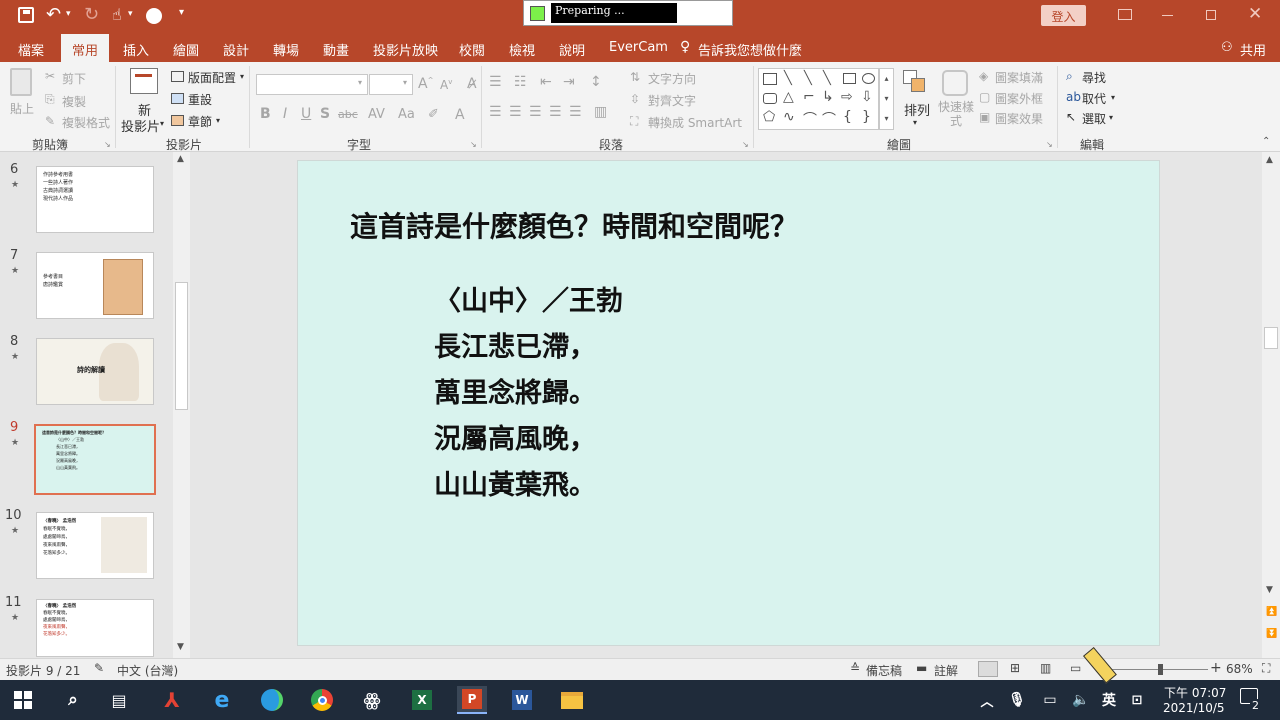 This screenshot has height=720, width=1280. What do you see at coordinates (1167, 15) in the screenshot?
I see `minimize-icon` at bounding box center [1167, 15].